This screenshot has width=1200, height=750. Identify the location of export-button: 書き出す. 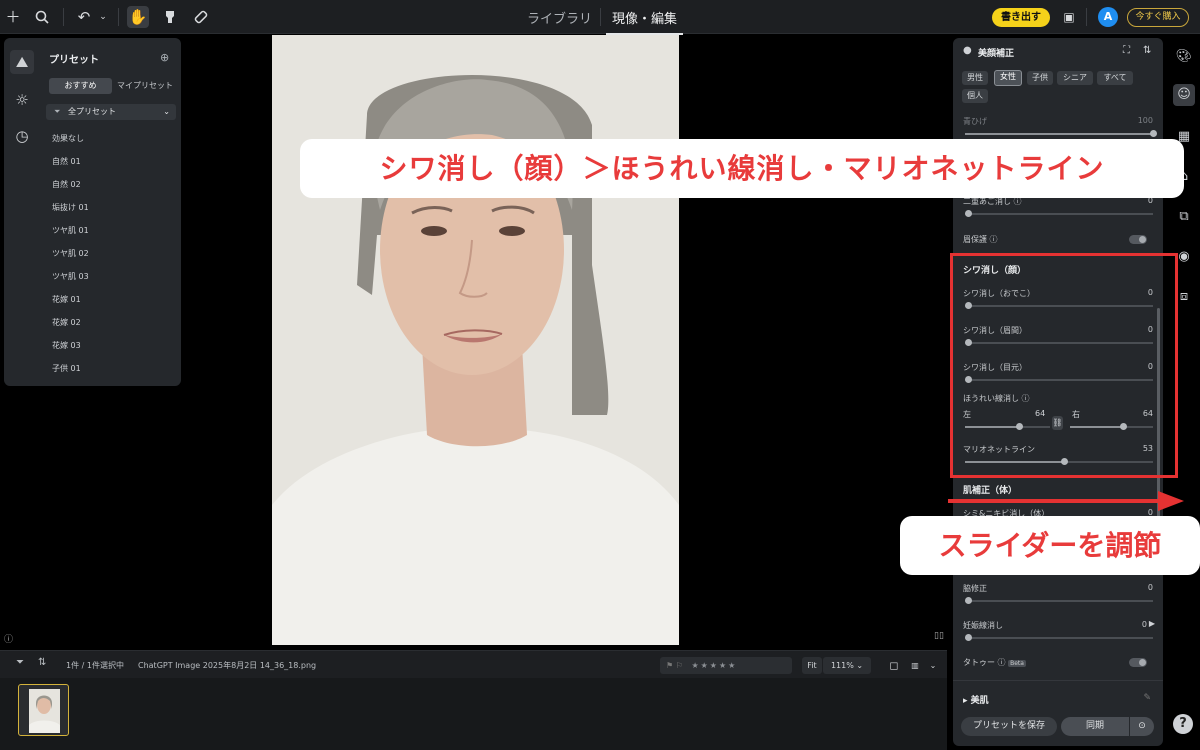
(1021, 17).